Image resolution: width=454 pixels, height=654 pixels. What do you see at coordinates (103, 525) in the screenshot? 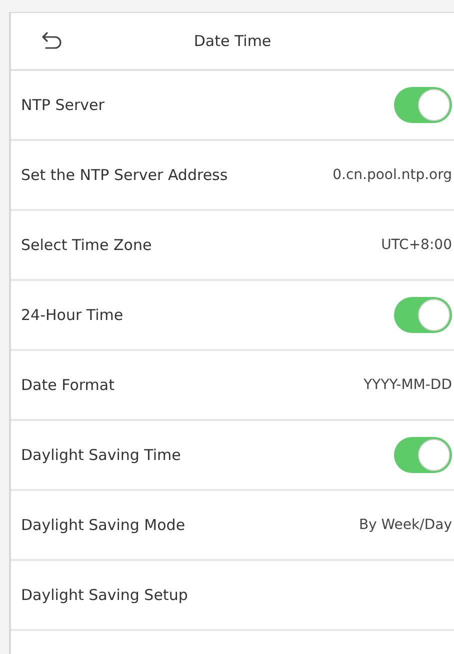
I see `setting-label: Daylight Saving Mode` at bounding box center [103, 525].